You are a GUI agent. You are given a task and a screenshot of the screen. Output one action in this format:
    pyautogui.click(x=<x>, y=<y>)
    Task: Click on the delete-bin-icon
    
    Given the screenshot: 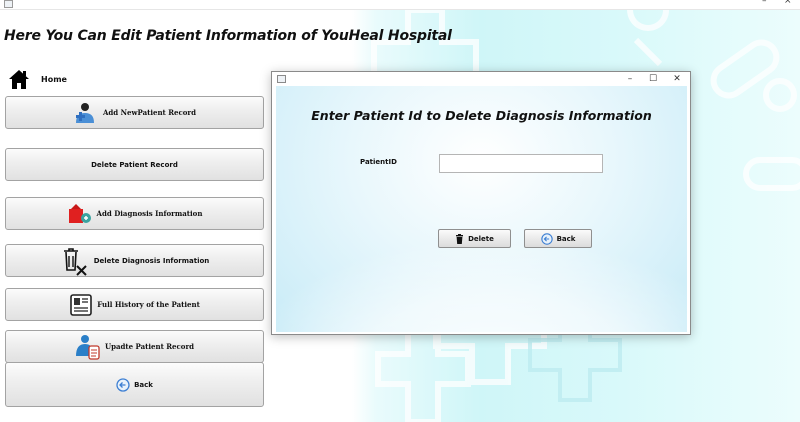 What is the action you would take?
    pyautogui.click(x=75, y=261)
    